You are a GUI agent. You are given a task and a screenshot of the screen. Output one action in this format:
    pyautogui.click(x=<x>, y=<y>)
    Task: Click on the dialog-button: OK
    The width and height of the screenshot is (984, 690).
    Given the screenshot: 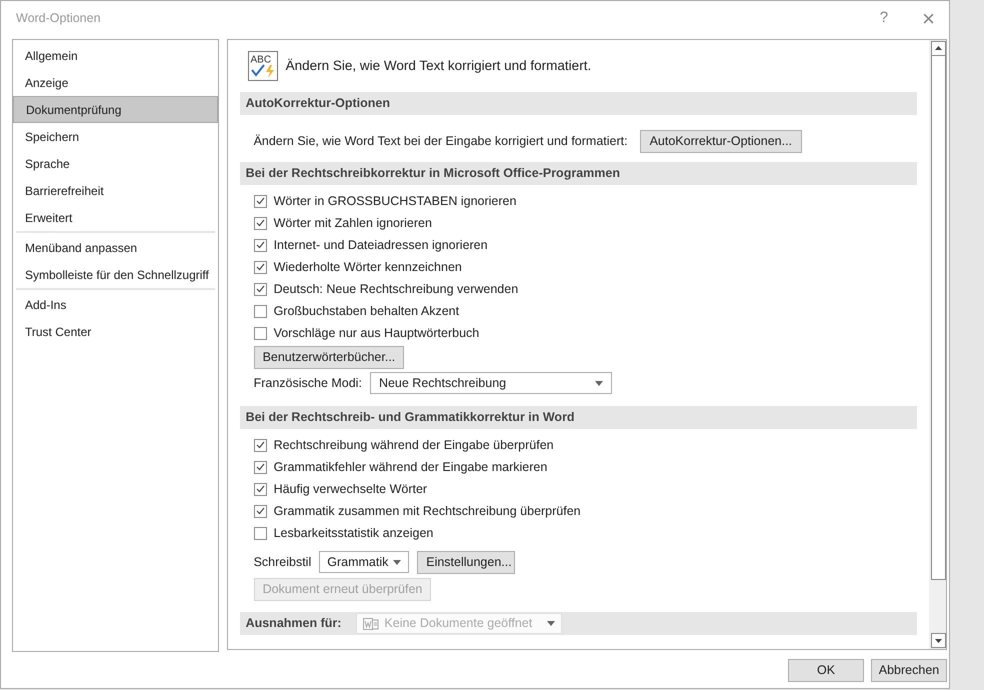 What is the action you would take?
    pyautogui.click(x=826, y=670)
    